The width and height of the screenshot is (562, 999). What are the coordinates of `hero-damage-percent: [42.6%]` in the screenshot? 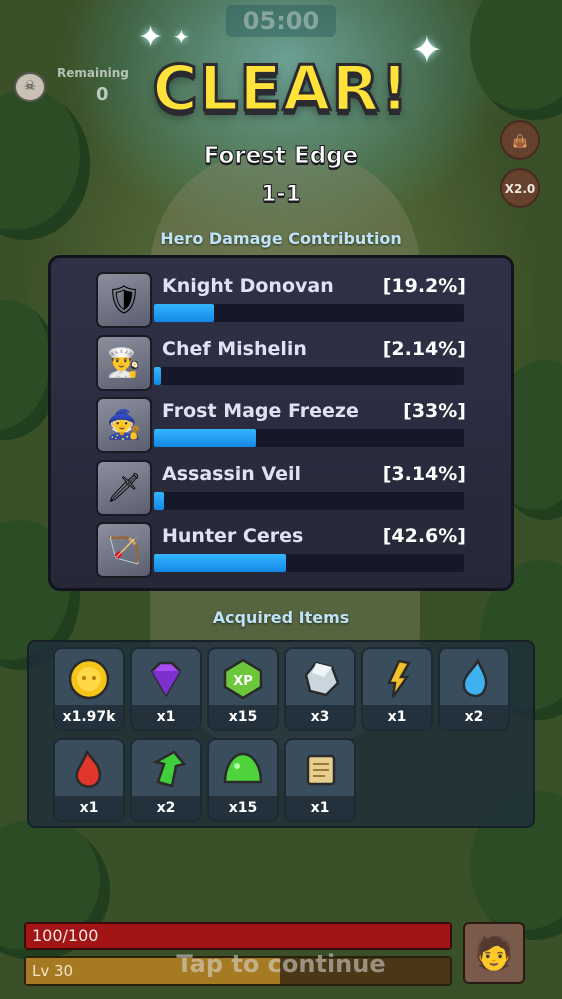 It's located at (424, 536).